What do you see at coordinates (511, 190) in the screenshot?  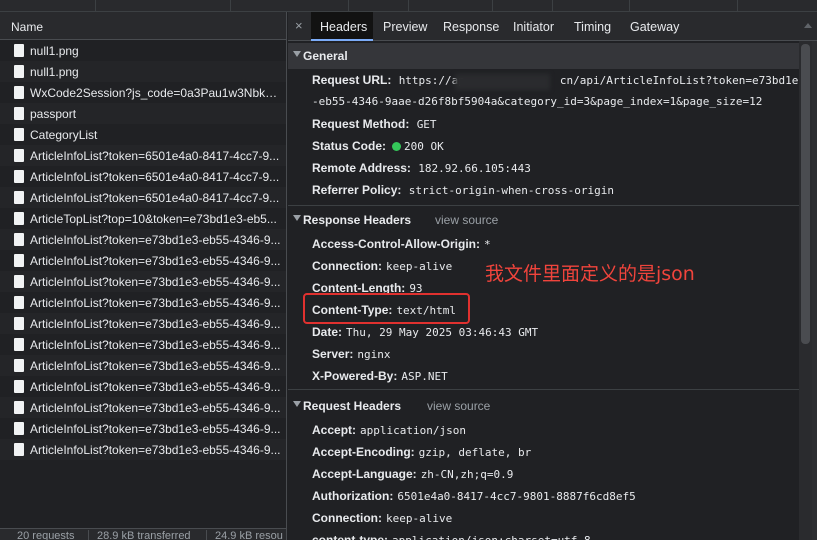 I see `header-value: strict-origin-when-cross-origin` at bounding box center [511, 190].